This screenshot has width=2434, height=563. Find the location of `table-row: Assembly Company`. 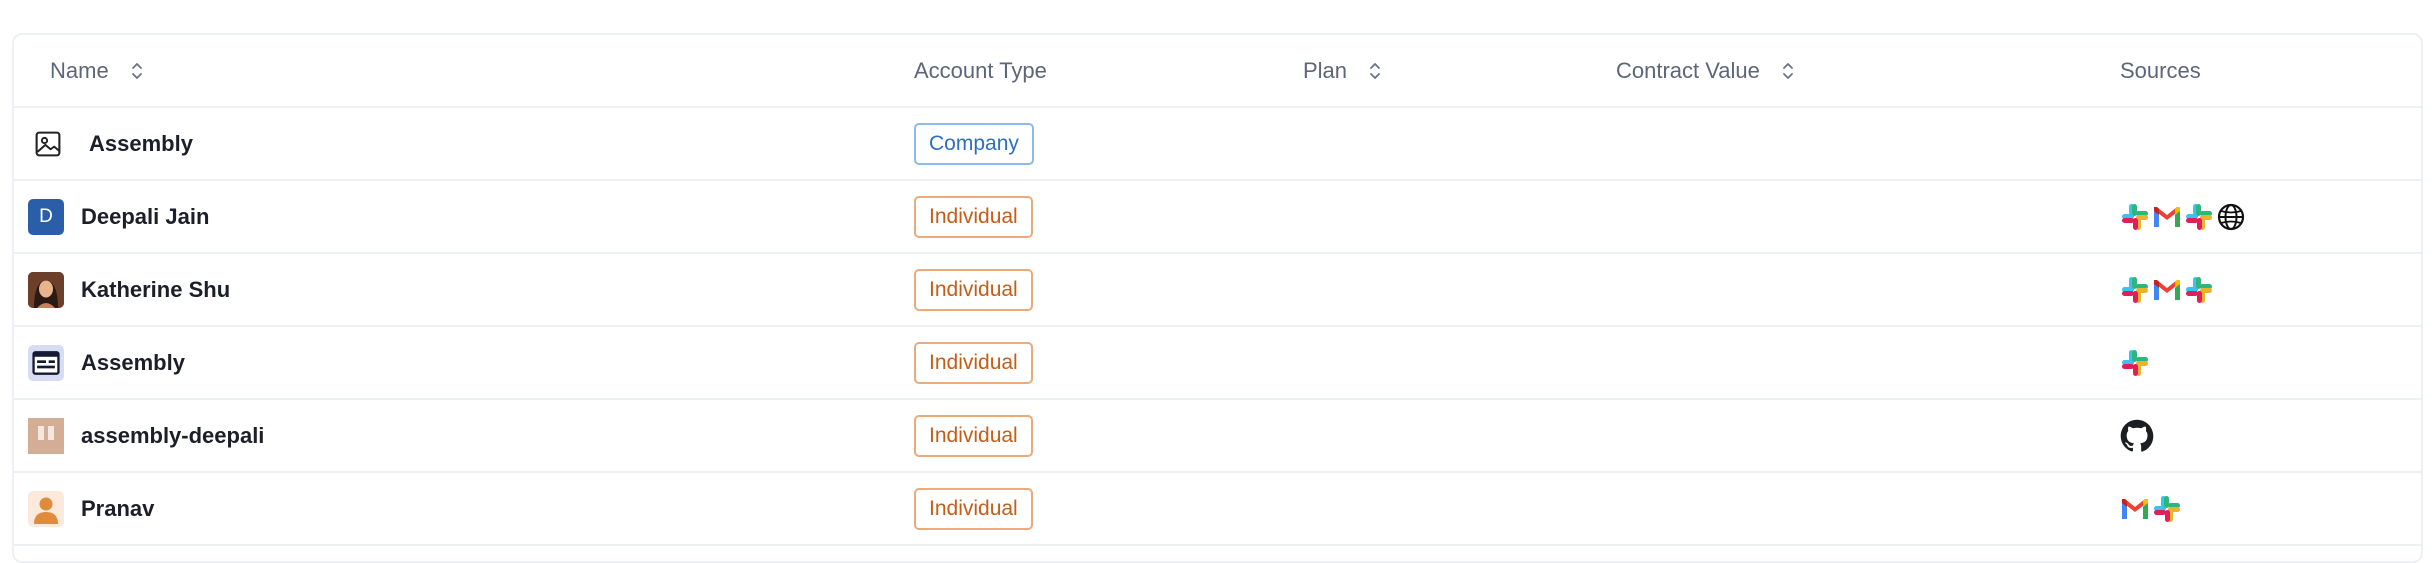

table-row: Assembly Company is located at coordinates (1217, 144).